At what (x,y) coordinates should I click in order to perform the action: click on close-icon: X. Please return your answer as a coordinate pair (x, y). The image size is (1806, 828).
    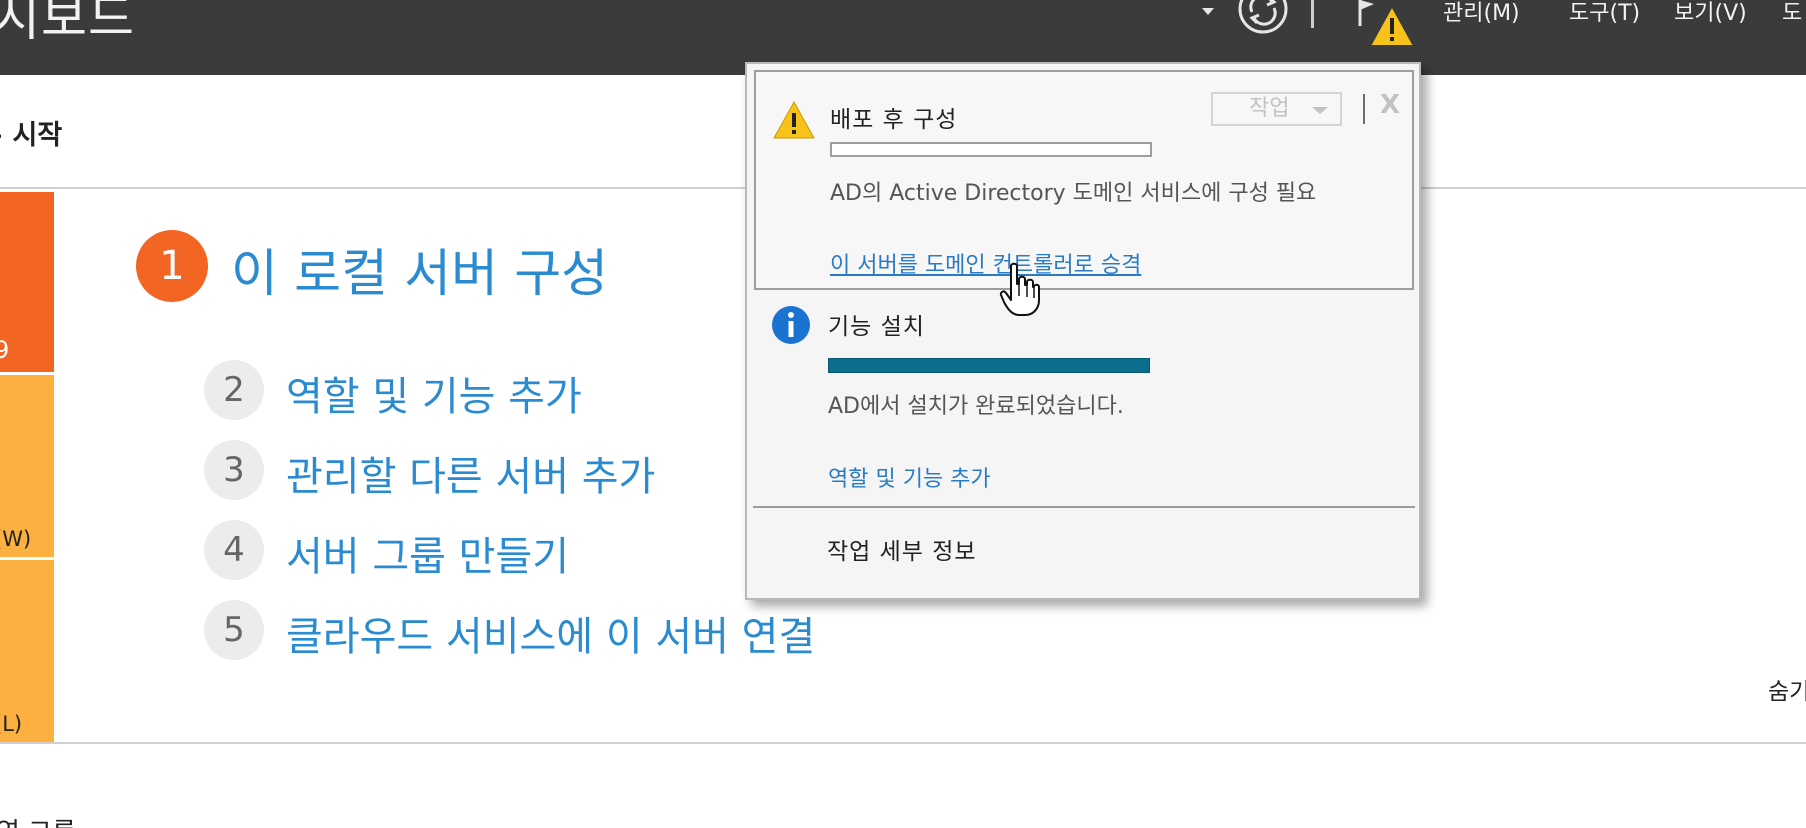
    Looking at the image, I should click on (1390, 105).